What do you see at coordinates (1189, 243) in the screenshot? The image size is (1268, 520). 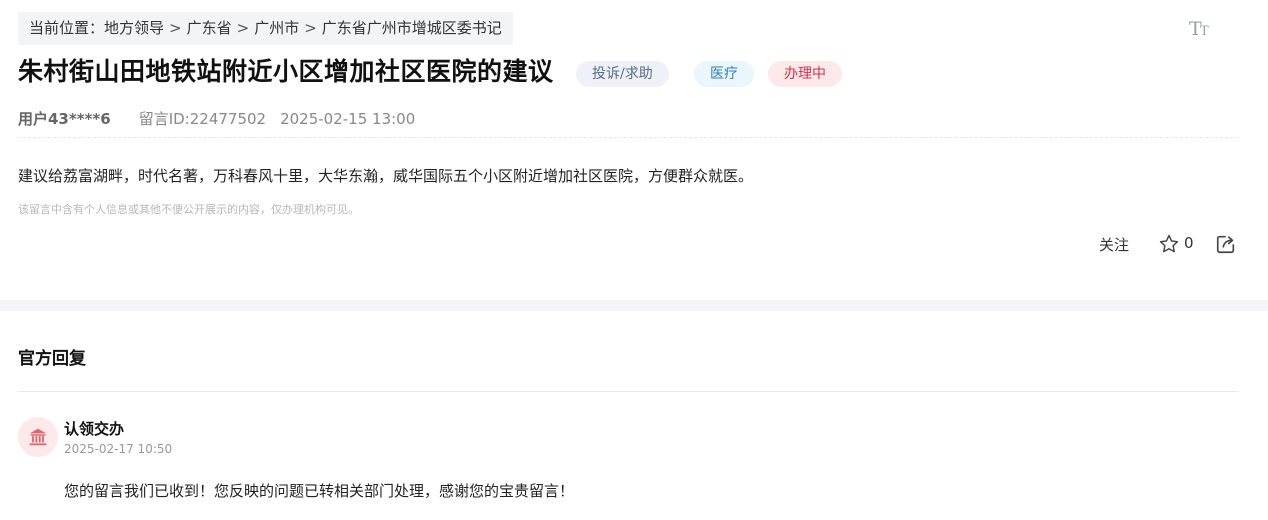 I see `star-count: 0` at bounding box center [1189, 243].